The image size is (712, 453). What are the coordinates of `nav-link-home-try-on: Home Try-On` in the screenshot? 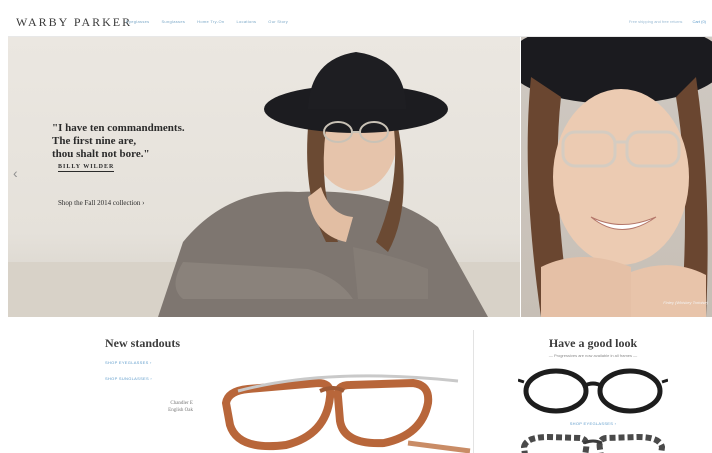 It's located at (210, 21).